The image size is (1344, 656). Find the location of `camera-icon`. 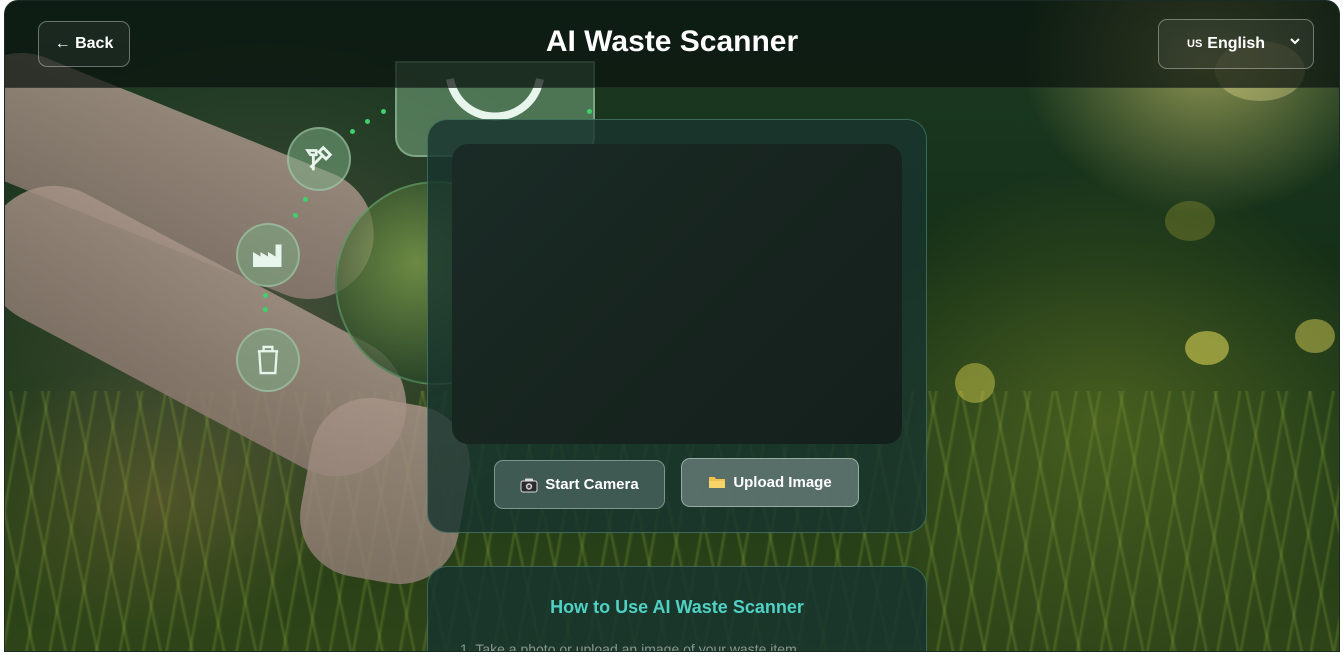

camera-icon is located at coordinates (529, 485).